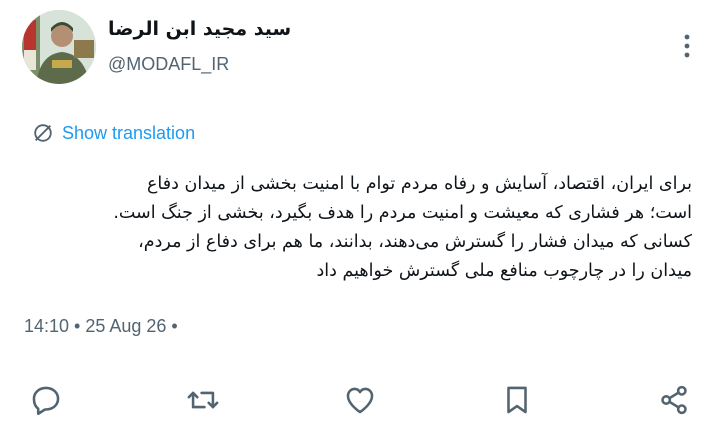  What do you see at coordinates (199, 29) in the screenshot?
I see `display-name: سید مجید ابن الرضا` at bounding box center [199, 29].